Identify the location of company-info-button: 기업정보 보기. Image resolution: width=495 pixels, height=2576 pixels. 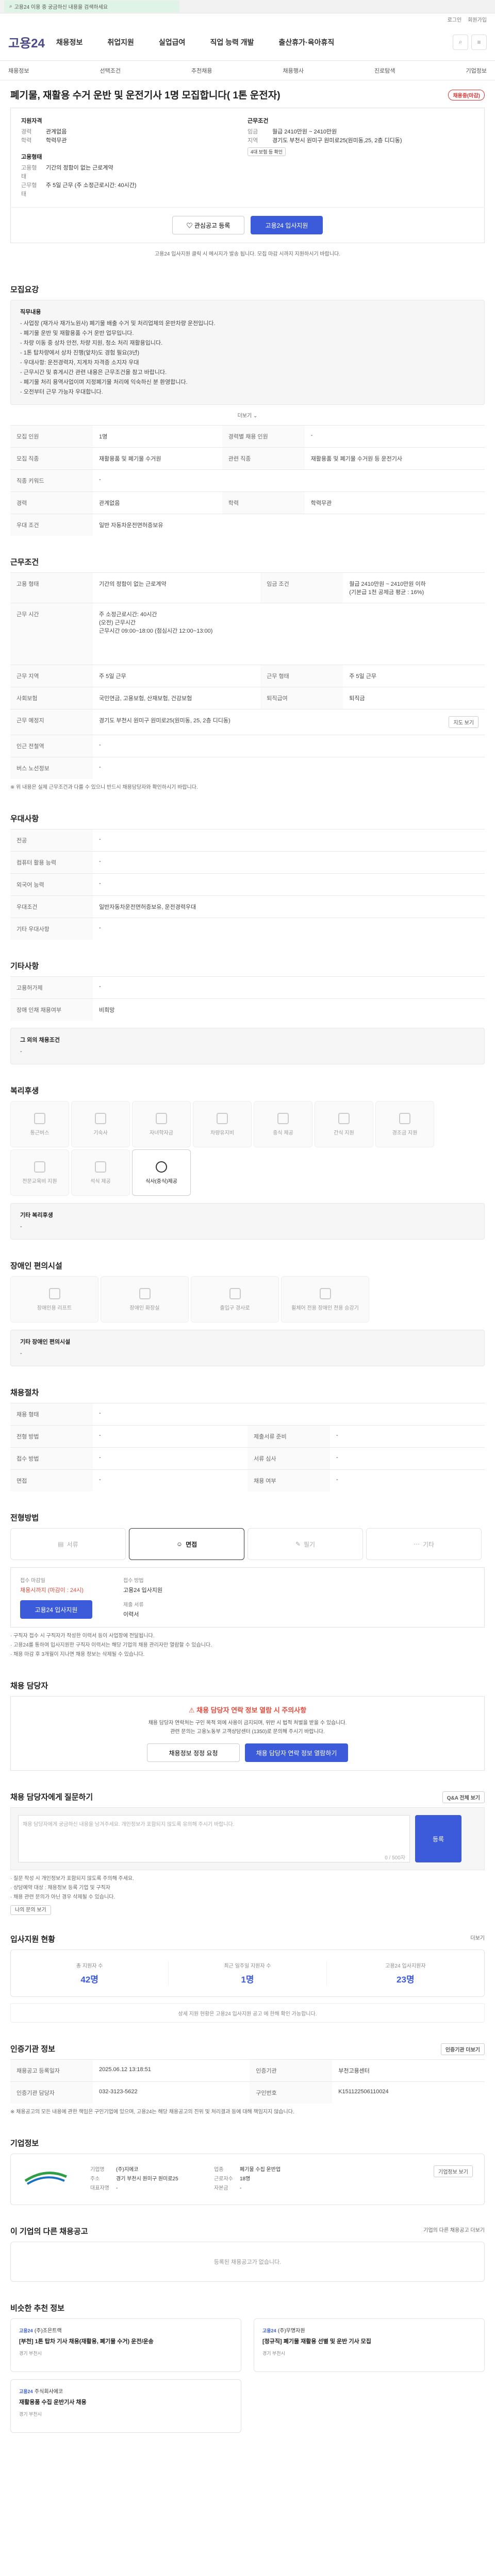
(453, 2171).